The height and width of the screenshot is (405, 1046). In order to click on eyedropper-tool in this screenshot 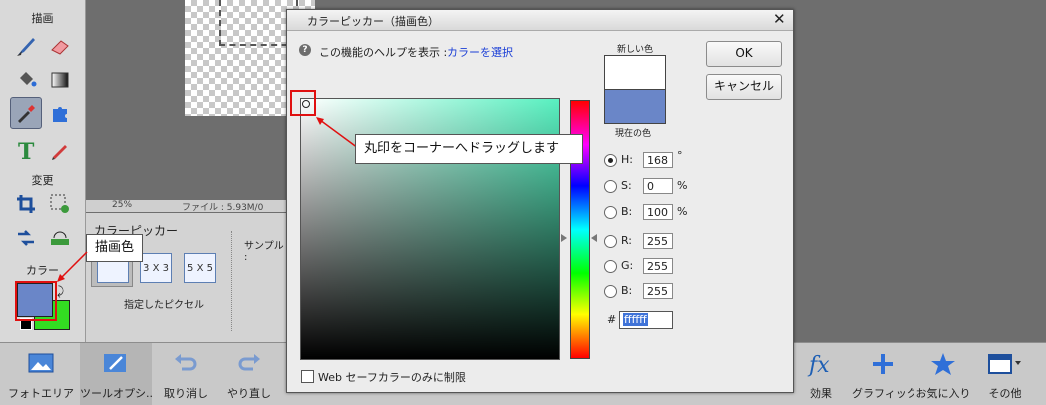, I will do `click(26, 113)`.